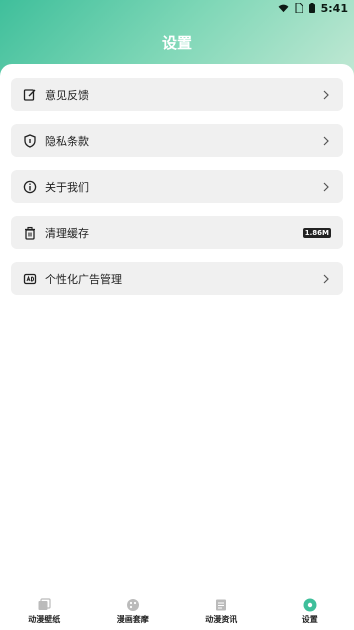 Image resolution: width=354 pixels, height=630 pixels. I want to click on menu-item-label: 隐私条款, so click(67, 141).